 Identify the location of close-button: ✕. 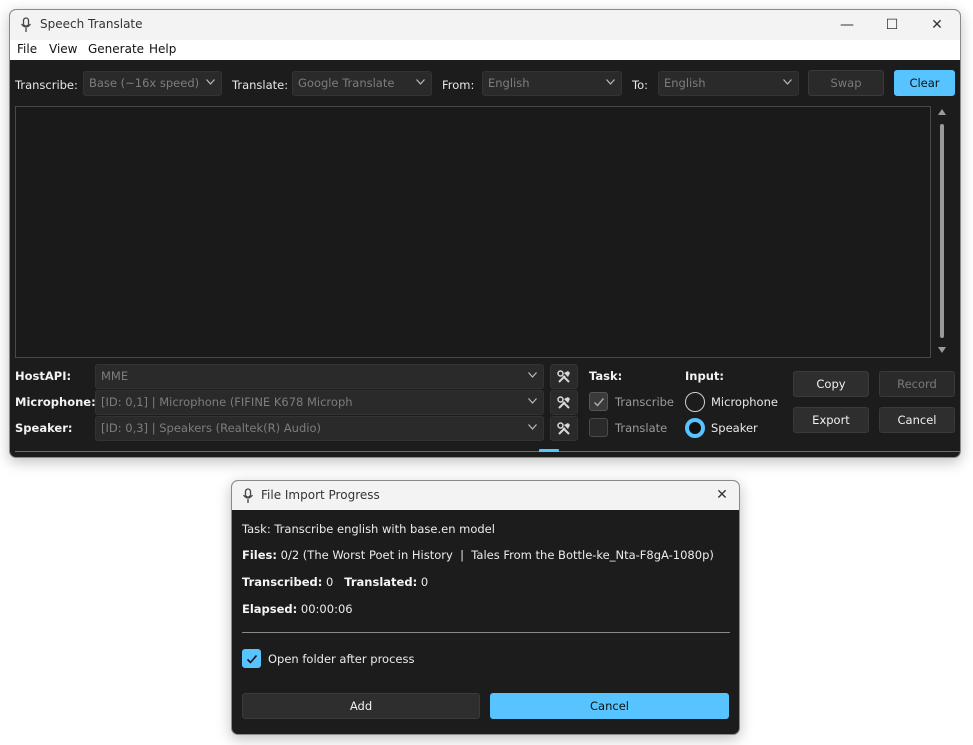
(937, 25).